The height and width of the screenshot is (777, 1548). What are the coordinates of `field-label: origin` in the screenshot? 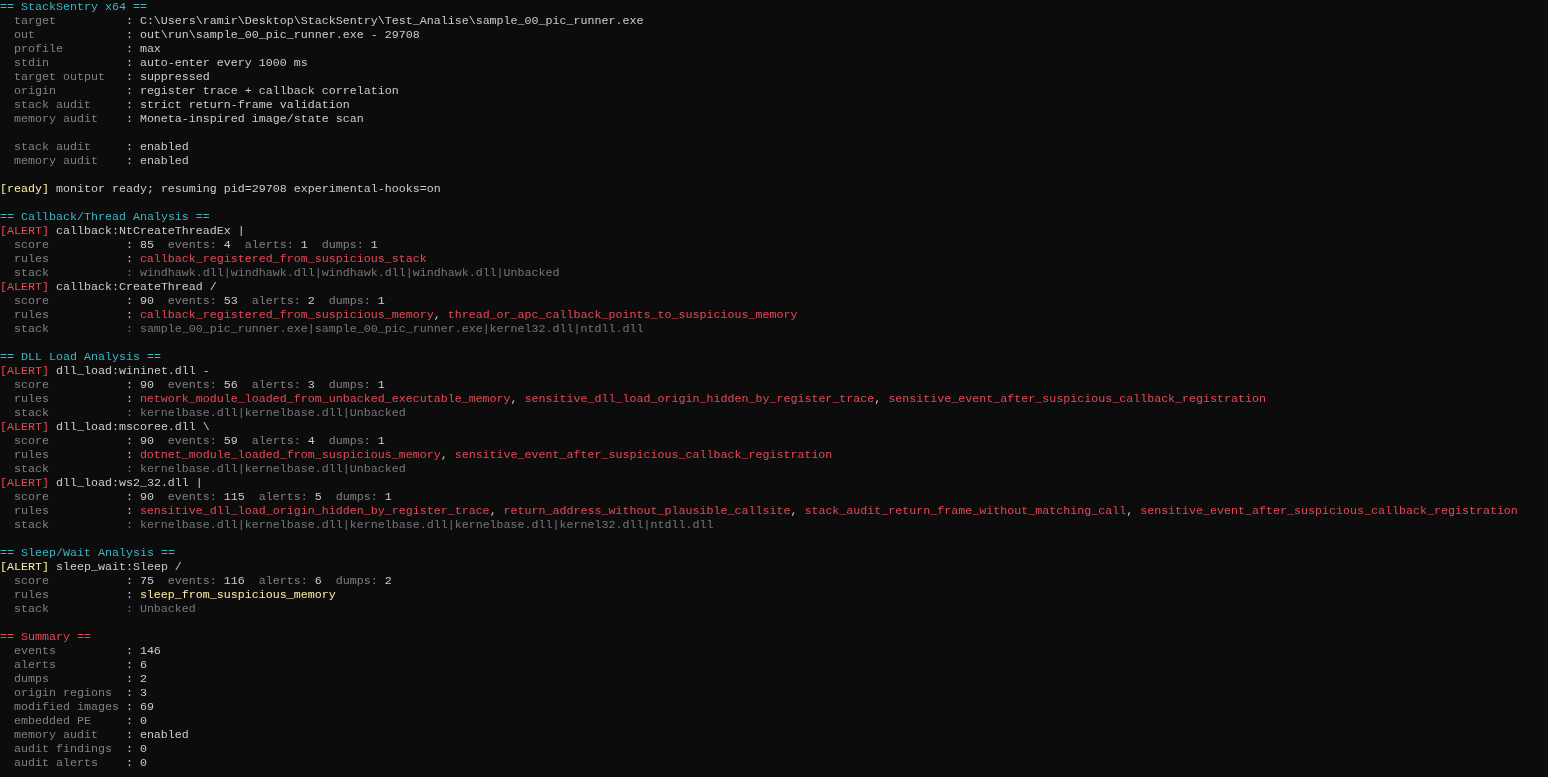 It's located at (35, 91).